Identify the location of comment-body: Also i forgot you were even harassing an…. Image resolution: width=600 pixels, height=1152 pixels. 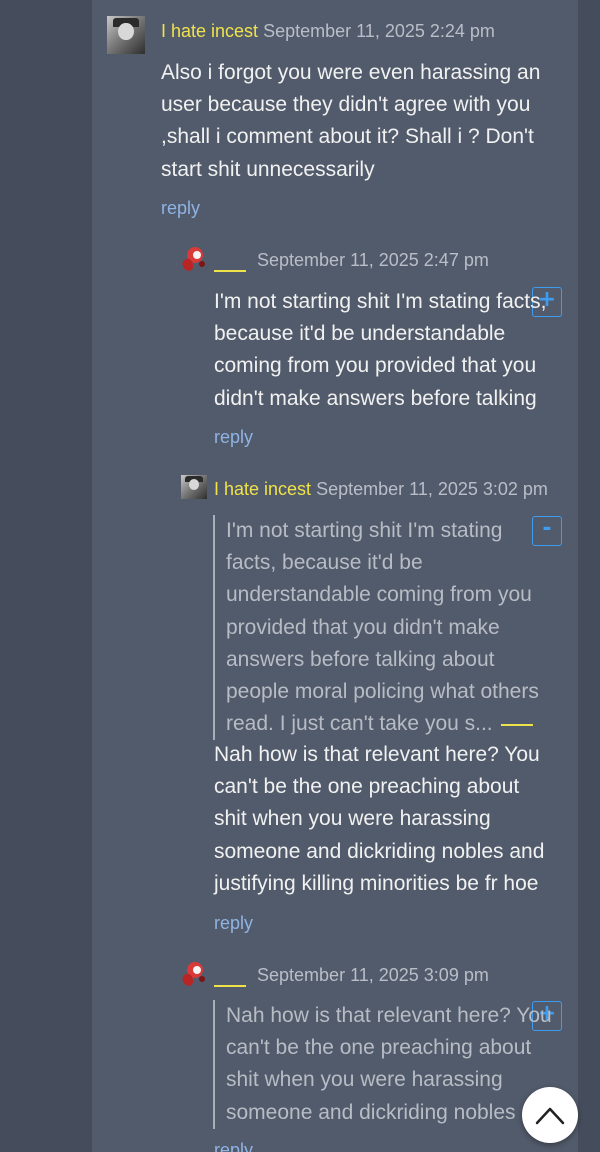
(351, 121).